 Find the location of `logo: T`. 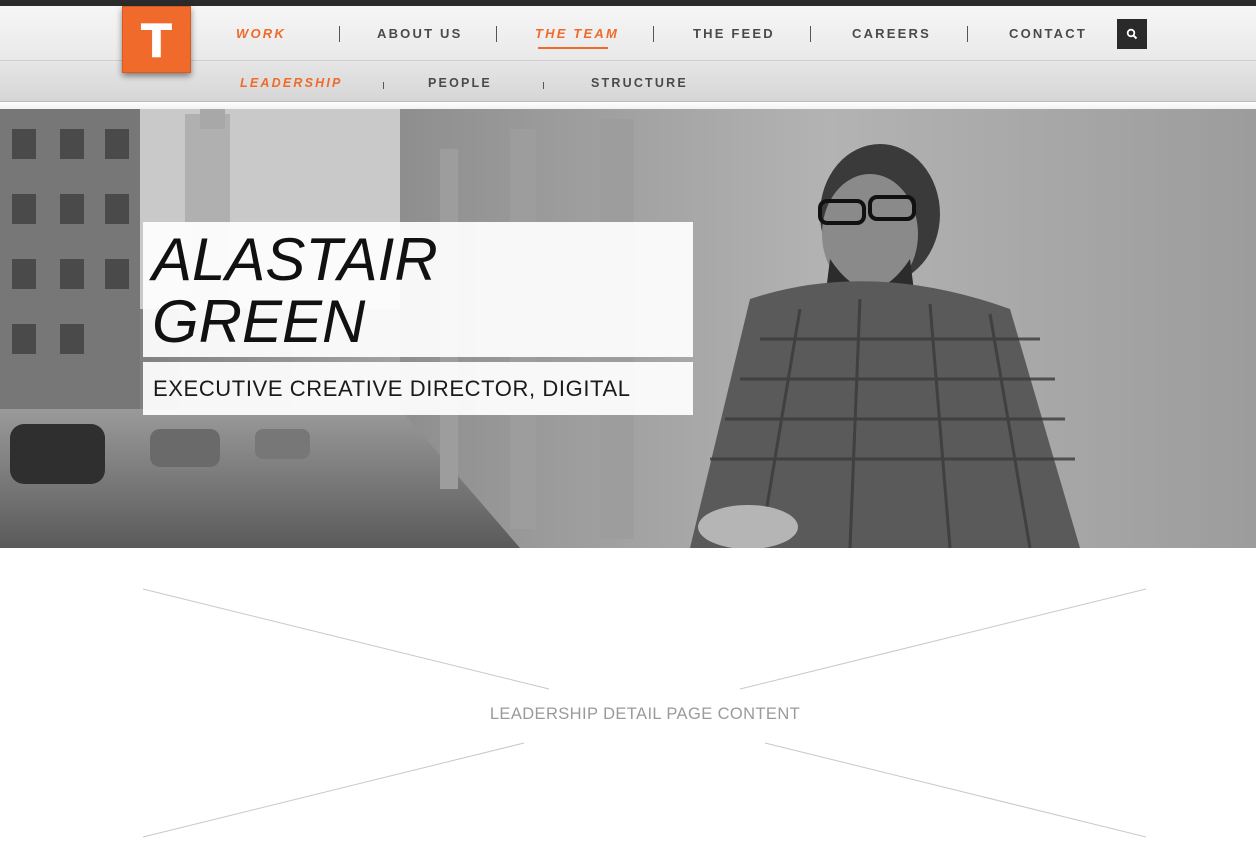

logo: T is located at coordinates (156, 39).